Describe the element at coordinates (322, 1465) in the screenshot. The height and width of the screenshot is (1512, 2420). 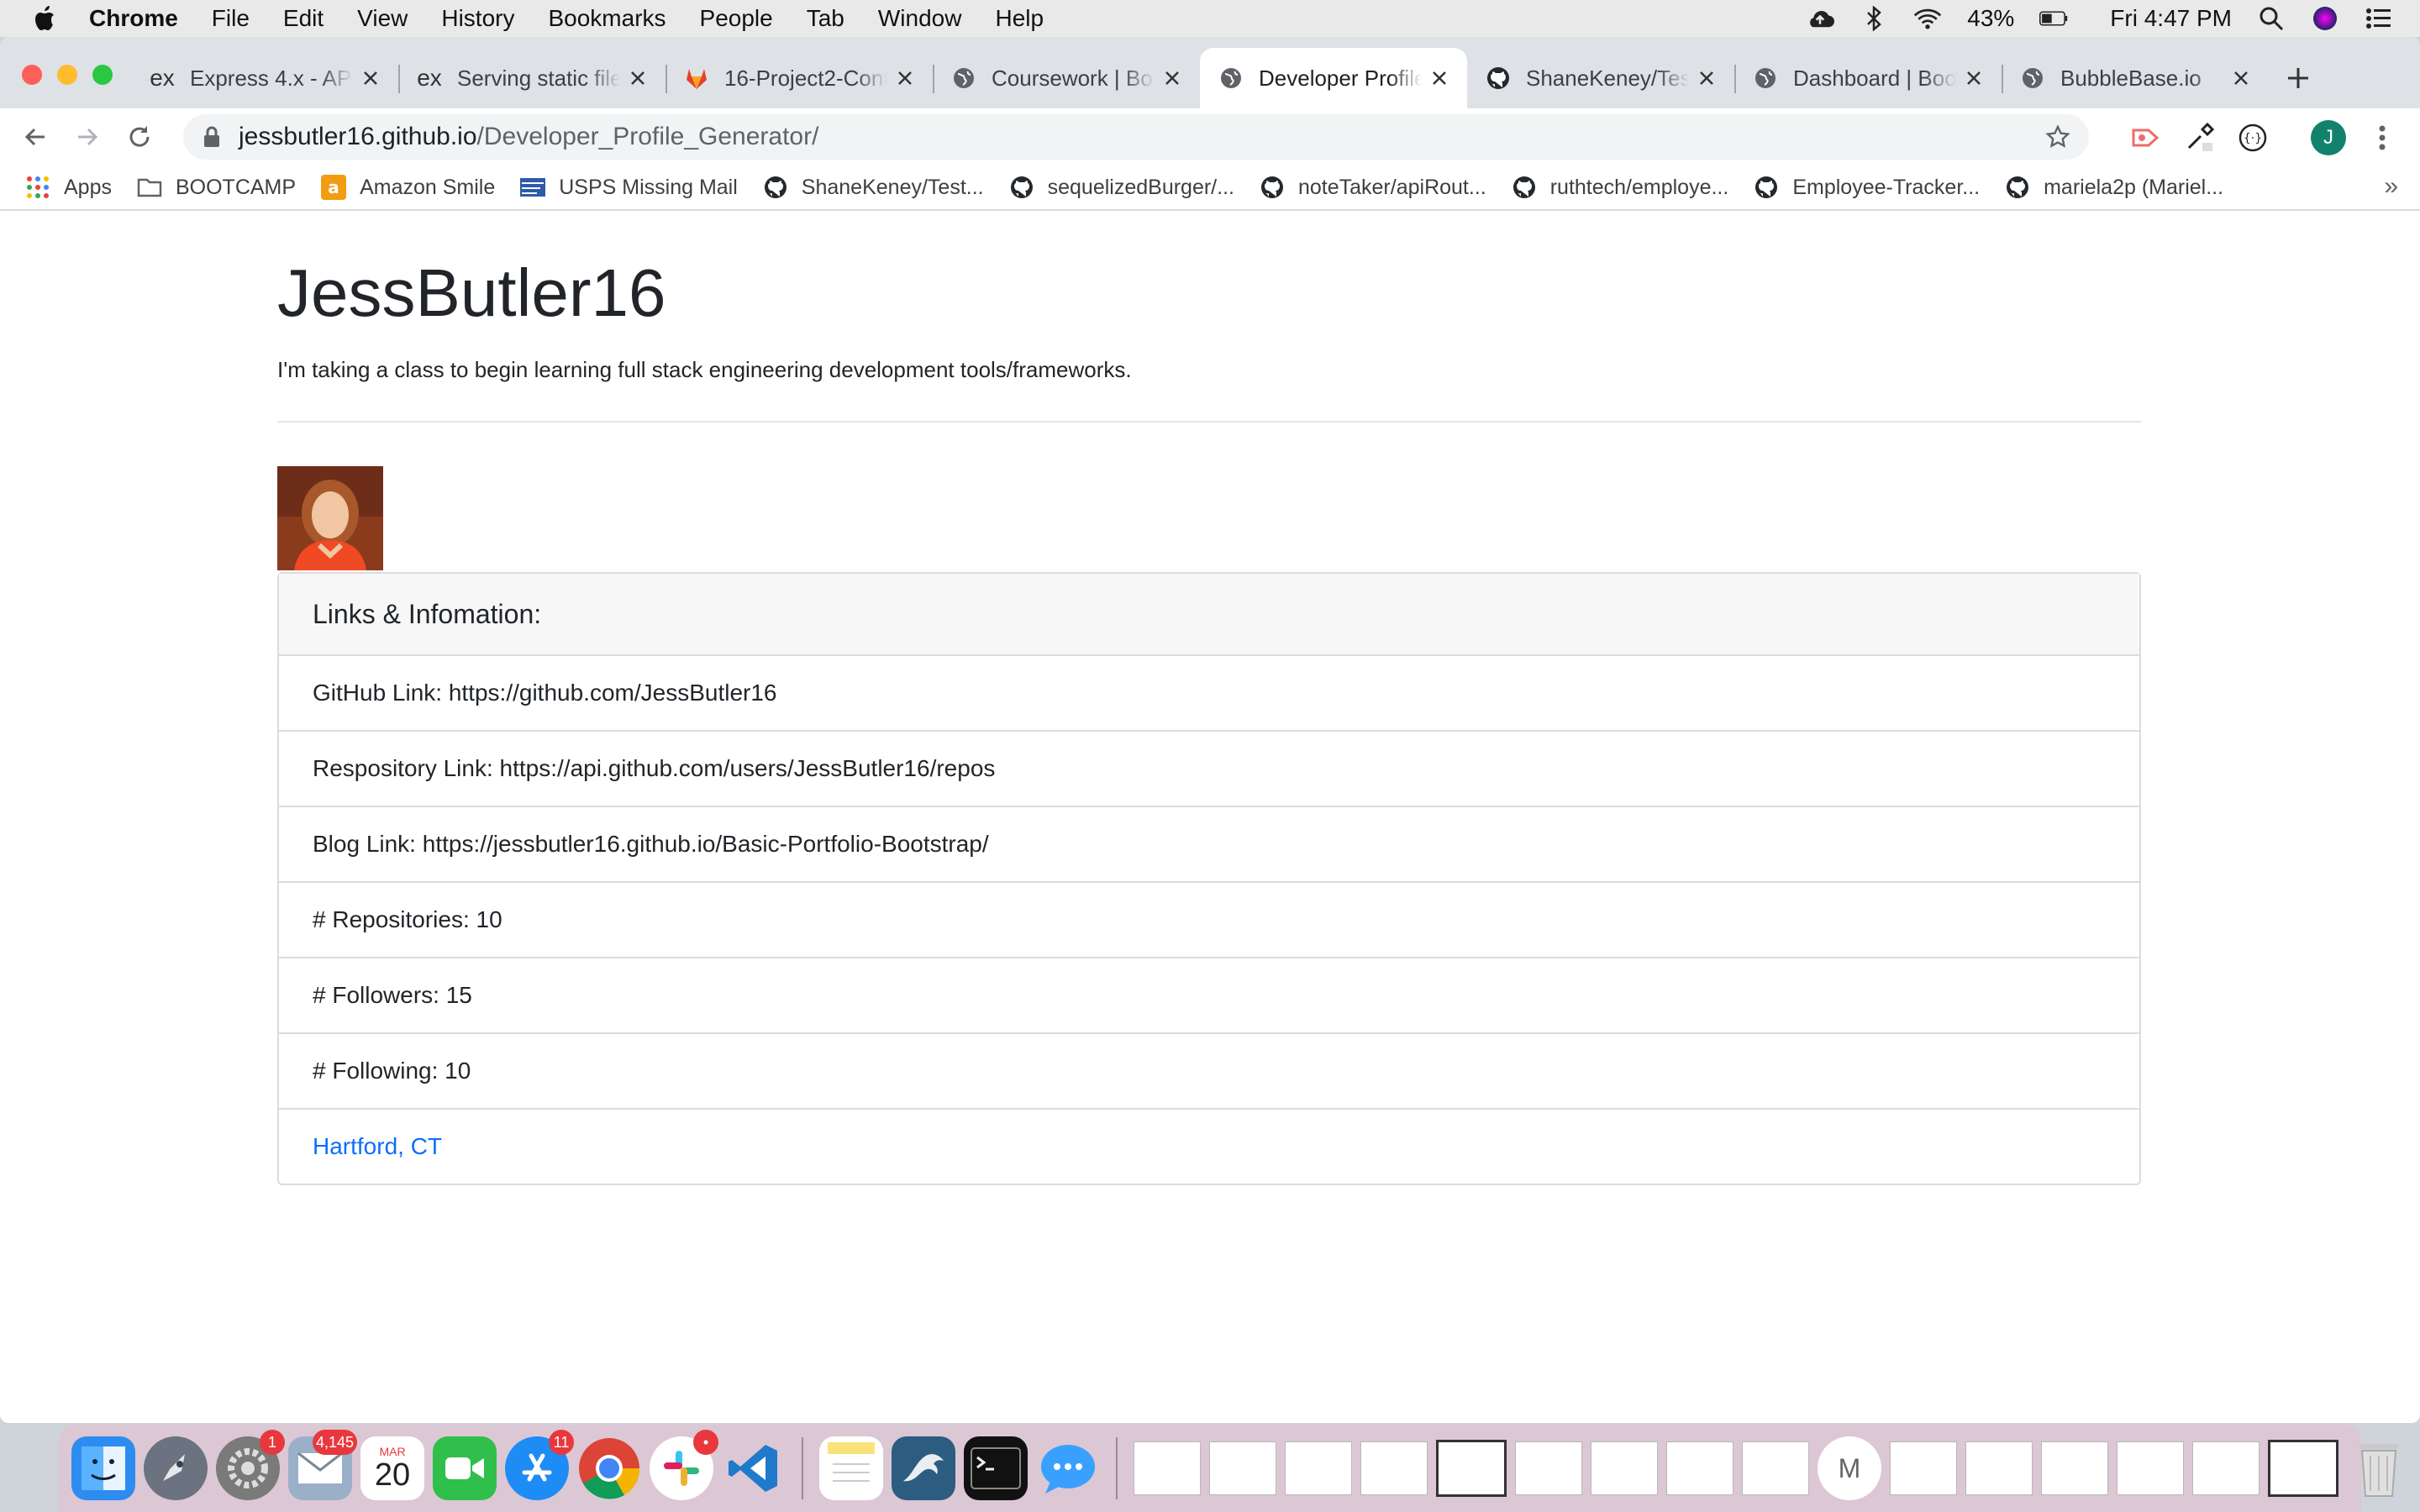
I see `mail-icon: 4,145` at that location.